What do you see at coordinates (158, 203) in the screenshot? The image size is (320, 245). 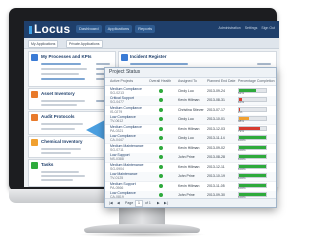 I see `next-page-icon: ▶` at bounding box center [158, 203].